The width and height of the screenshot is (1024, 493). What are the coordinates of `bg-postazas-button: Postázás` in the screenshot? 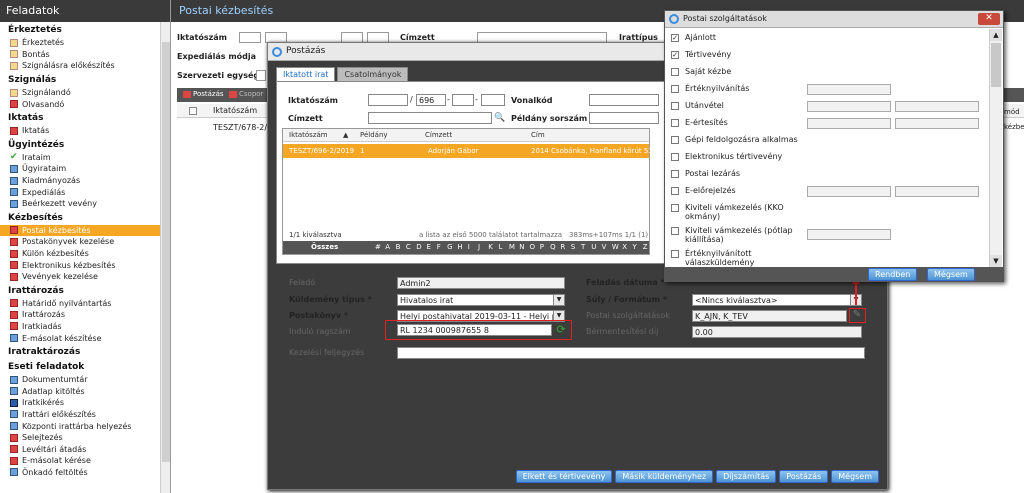 It's located at (203, 95).